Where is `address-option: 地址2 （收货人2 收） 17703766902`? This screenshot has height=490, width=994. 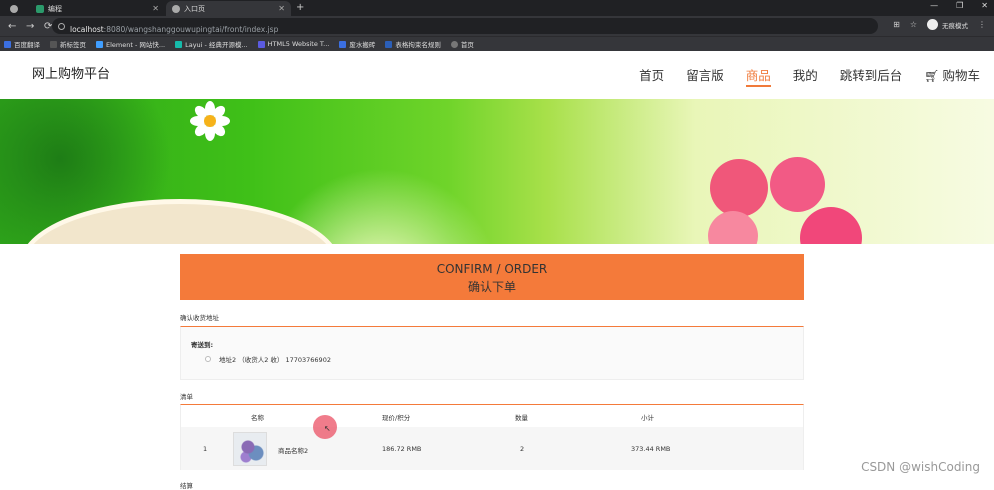 address-option: 地址2 （收货人2 收） 17703766902 is located at coordinates (268, 359).